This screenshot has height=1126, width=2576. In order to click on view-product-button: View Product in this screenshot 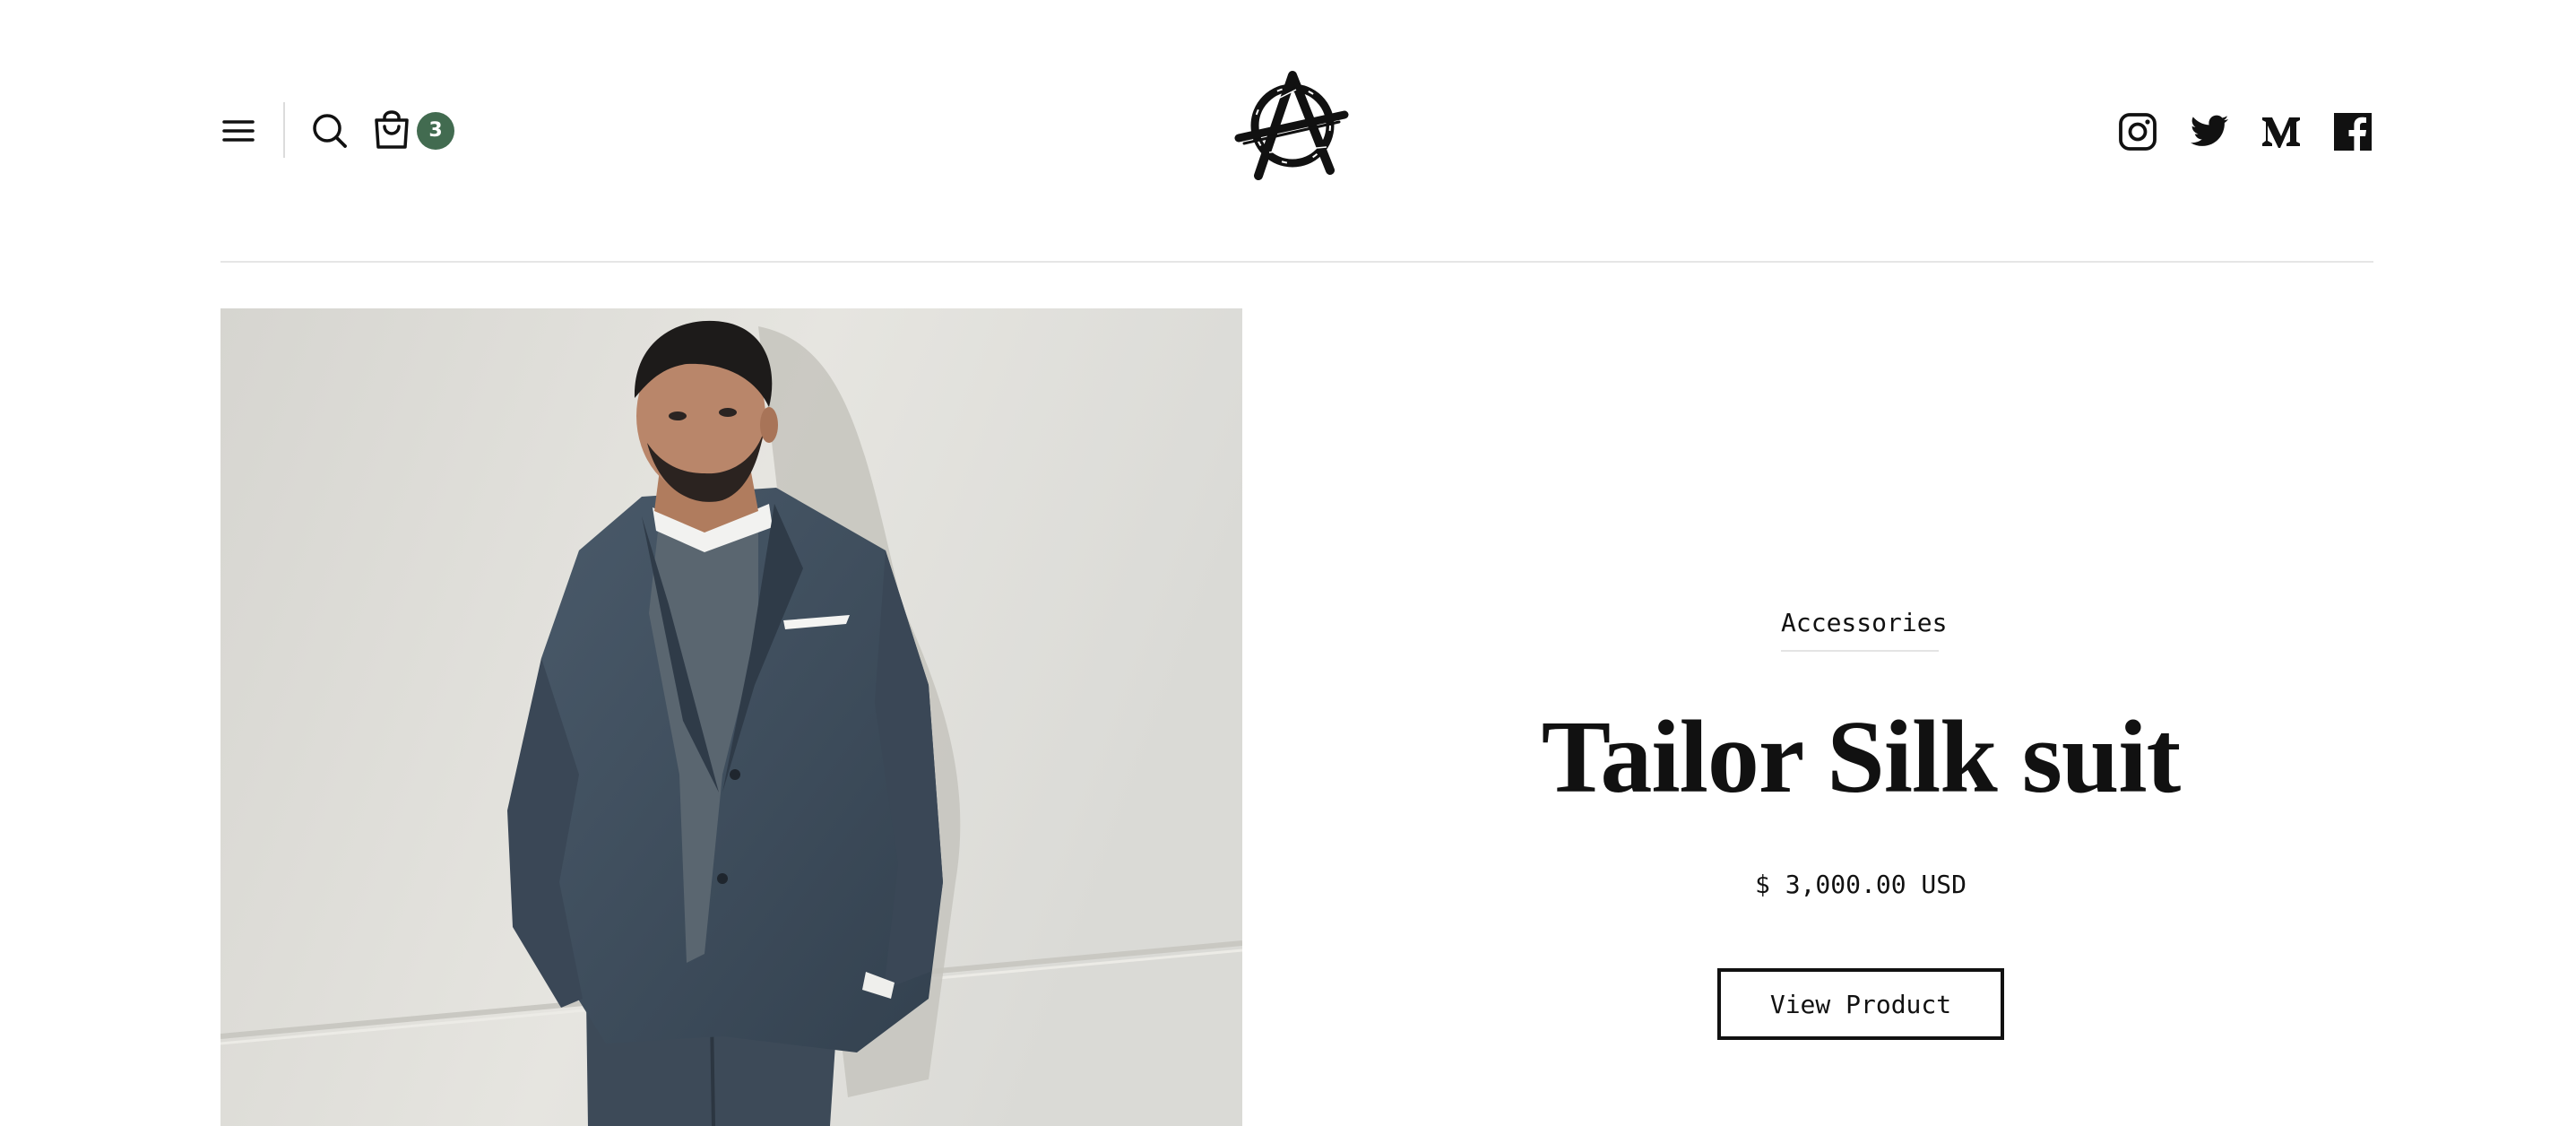, I will do `click(1860, 1004)`.